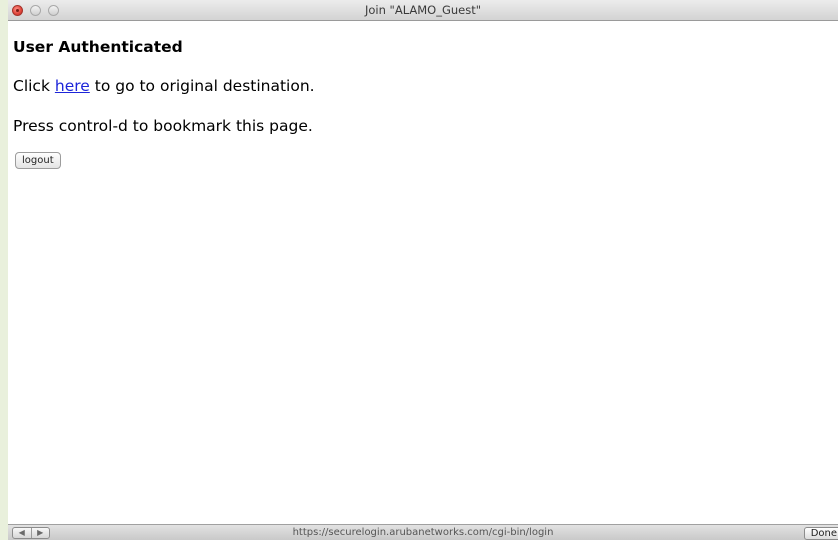  Describe the element at coordinates (820, 533) in the screenshot. I see `done-button: Done` at that location.